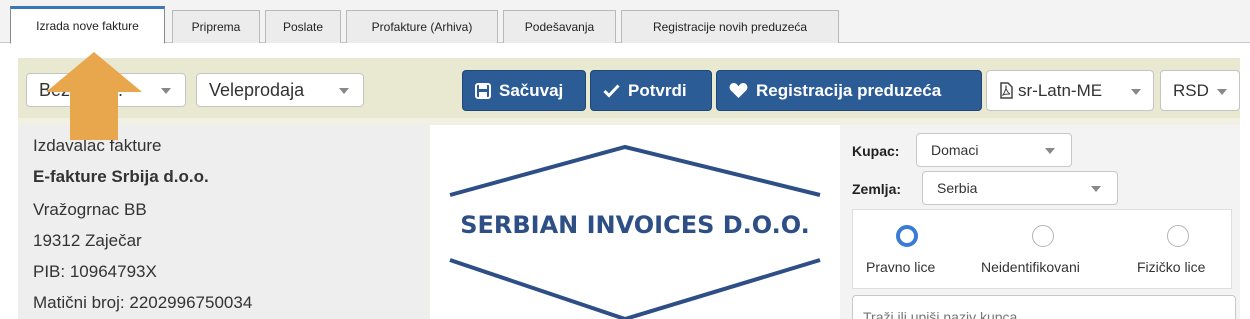 Image resolution: width=1250 pixels, height=319 pixels. Describe the element at coordinates (907, 236) in the screenshot. I see `radio-pravno-lice` at that location.